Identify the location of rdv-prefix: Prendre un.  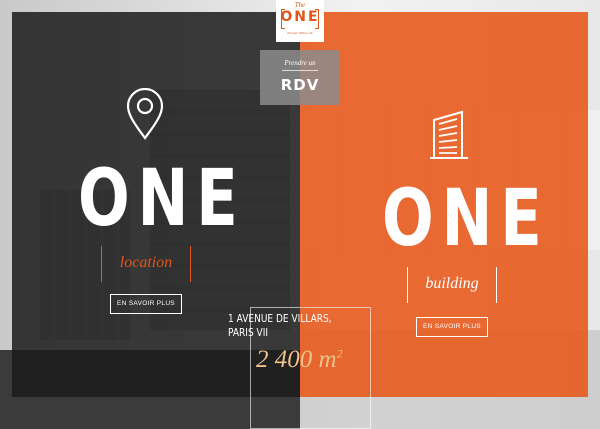
(300, 63).